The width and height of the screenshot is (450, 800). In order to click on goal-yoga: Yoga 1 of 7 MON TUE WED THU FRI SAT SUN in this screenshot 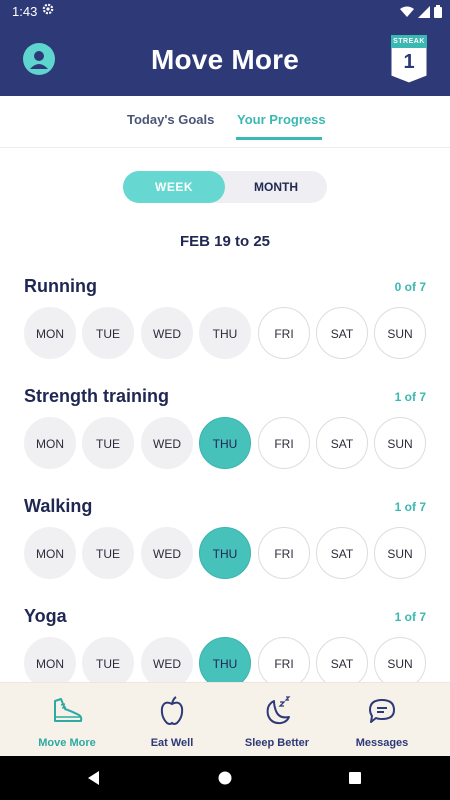, I will do `click(225, 644)`.